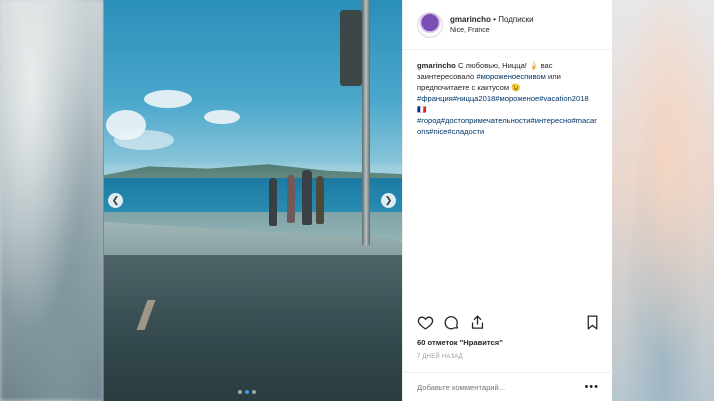  I want to click on carousel-prev-button: ❮, so click(115, 200).